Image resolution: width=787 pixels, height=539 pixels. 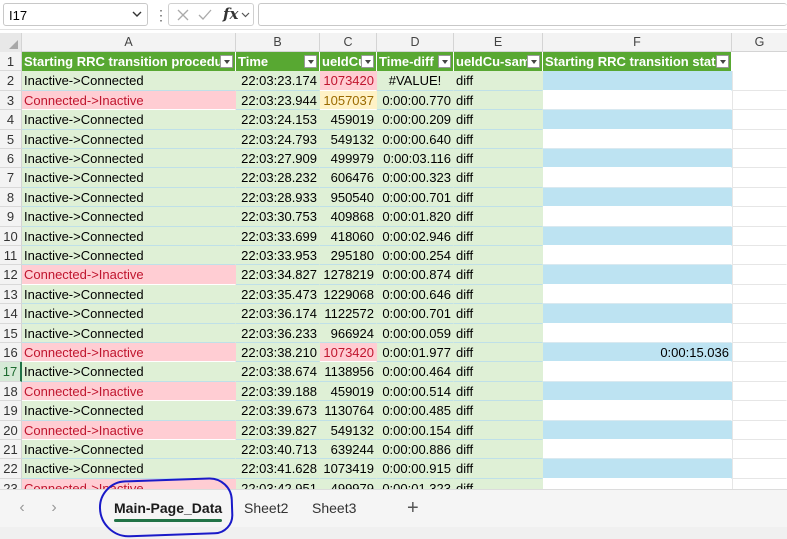 What do you see at coordinates (348, 450) in the screenshot?
I see `cell-c: 639244` at bounding box center [348, 450].